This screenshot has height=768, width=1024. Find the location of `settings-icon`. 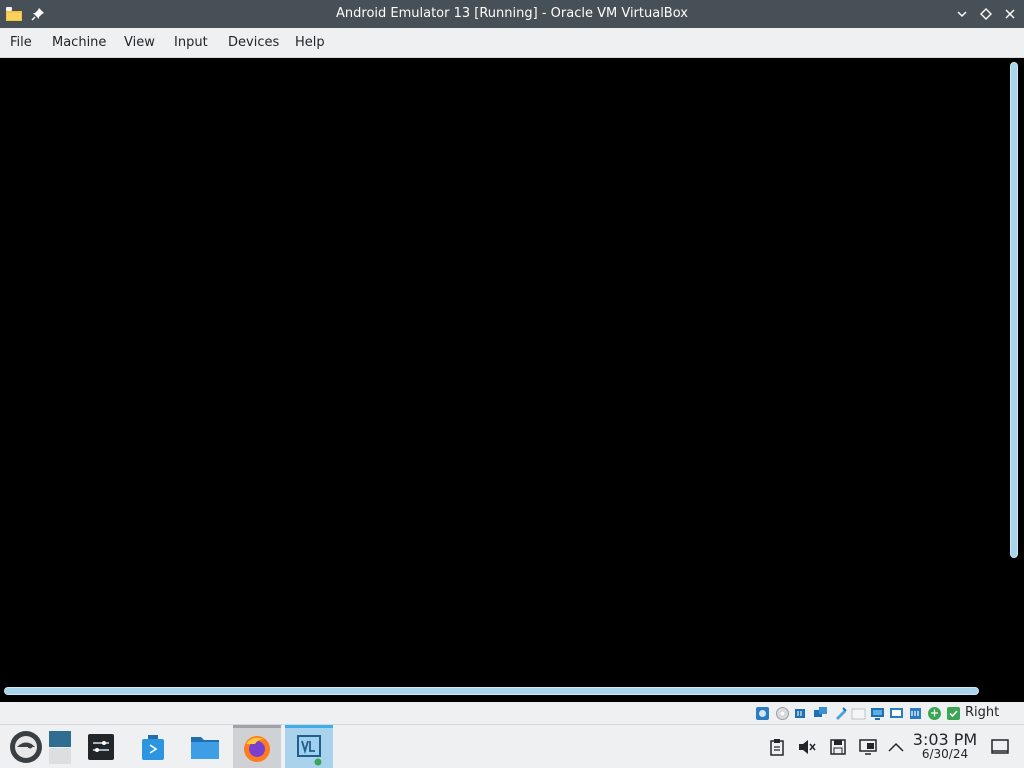

settings-icon is located at coordinates (101, 746).